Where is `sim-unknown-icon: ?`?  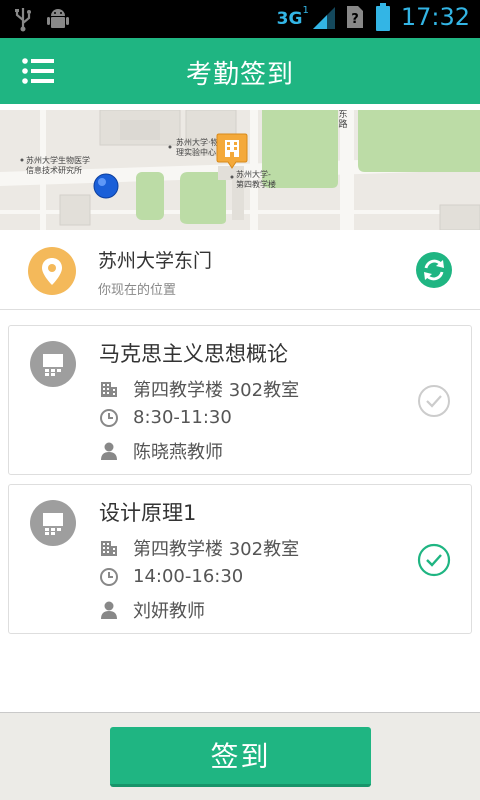
sim-unknown-icon: ? is located at coordinates (354, 17).